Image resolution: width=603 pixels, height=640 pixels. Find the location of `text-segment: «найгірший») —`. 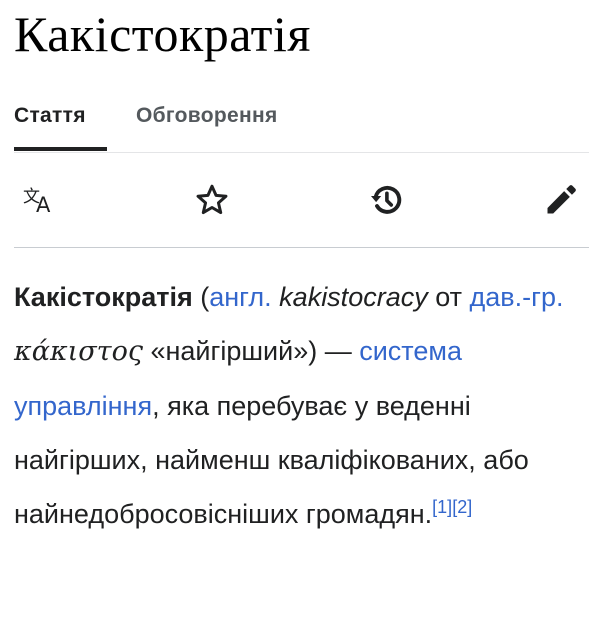

text-segment: «найгірший») — is located at coordinates (251, 351).